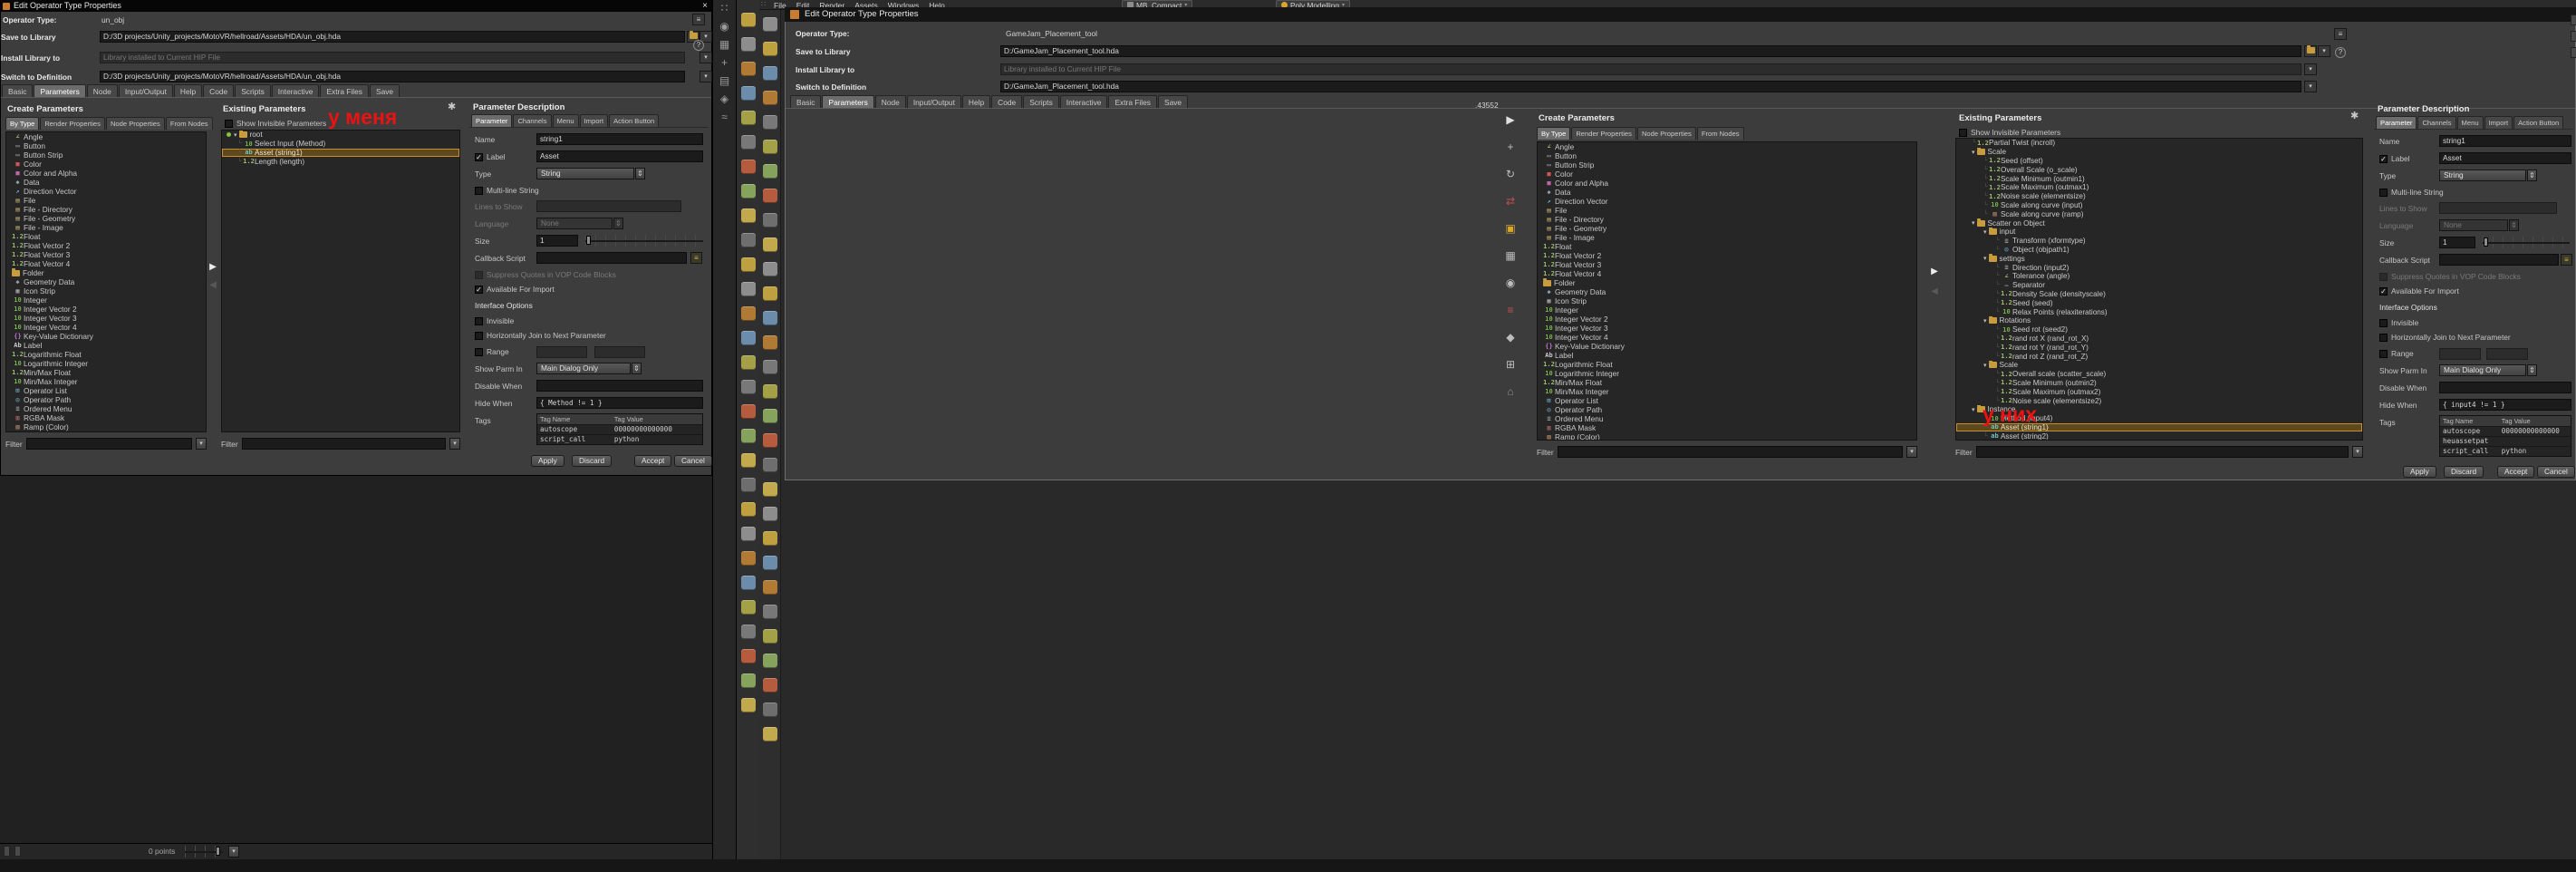 The image size is (2576, 872). I want to click on range-min-input, so click(561, 352).